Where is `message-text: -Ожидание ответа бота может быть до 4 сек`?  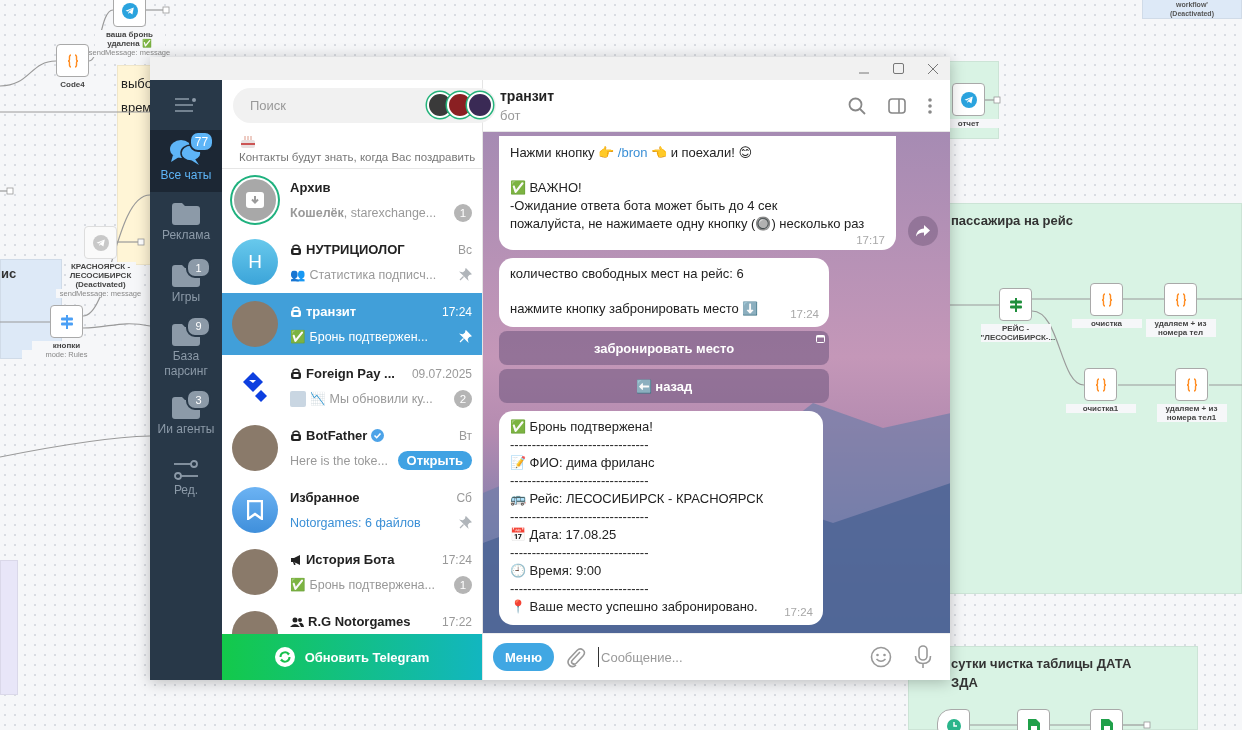 message-text: -Ожидание ответа бота может быть до 4 сек is located at coordinates (644, 206).